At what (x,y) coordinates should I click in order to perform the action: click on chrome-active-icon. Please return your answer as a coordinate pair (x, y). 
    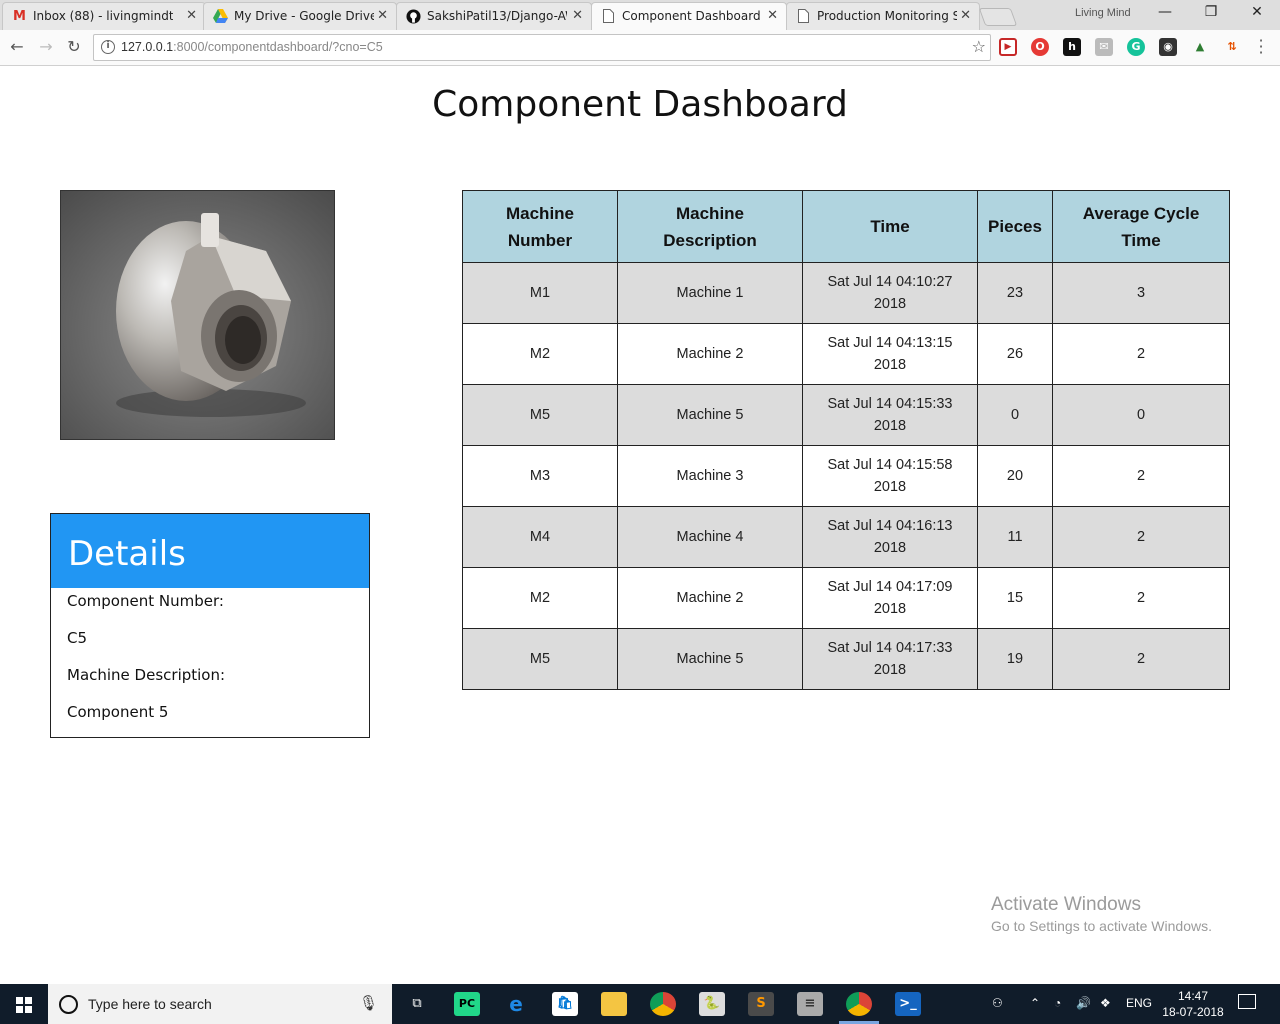
    Looking at the image, I should click on (859, 1004).